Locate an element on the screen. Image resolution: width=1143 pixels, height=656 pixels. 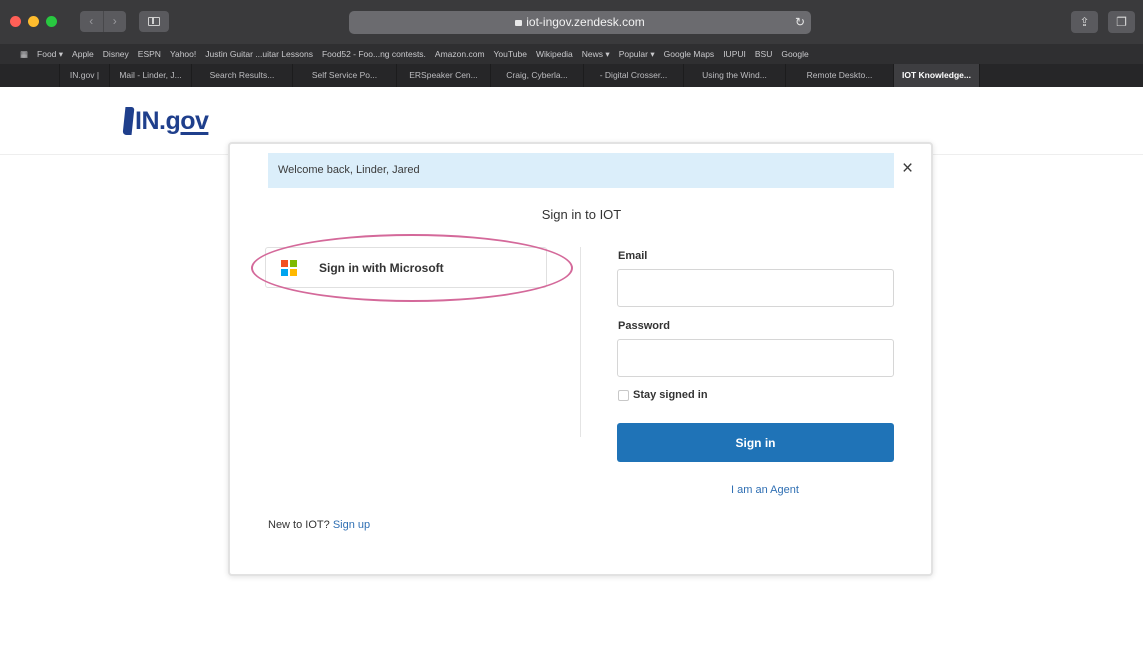
sidebar-icon is located at coordinates (154, 21).